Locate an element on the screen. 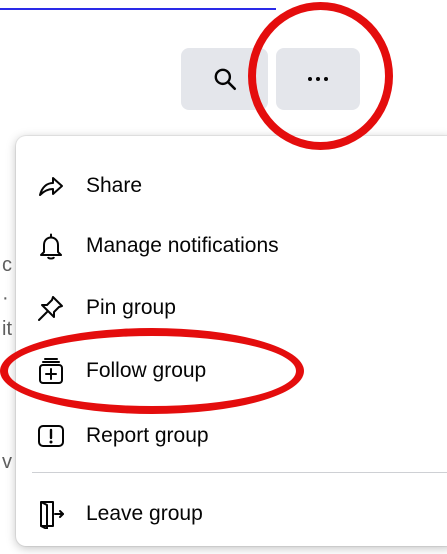  menu-item-label: Report group is located at coordinates (147, 435).